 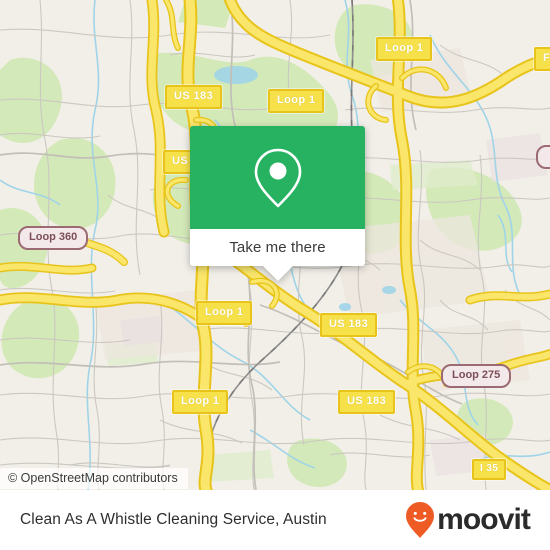 I want to click on road-shield-loop-1-north: Loop 1, so click(x=404, y=49).